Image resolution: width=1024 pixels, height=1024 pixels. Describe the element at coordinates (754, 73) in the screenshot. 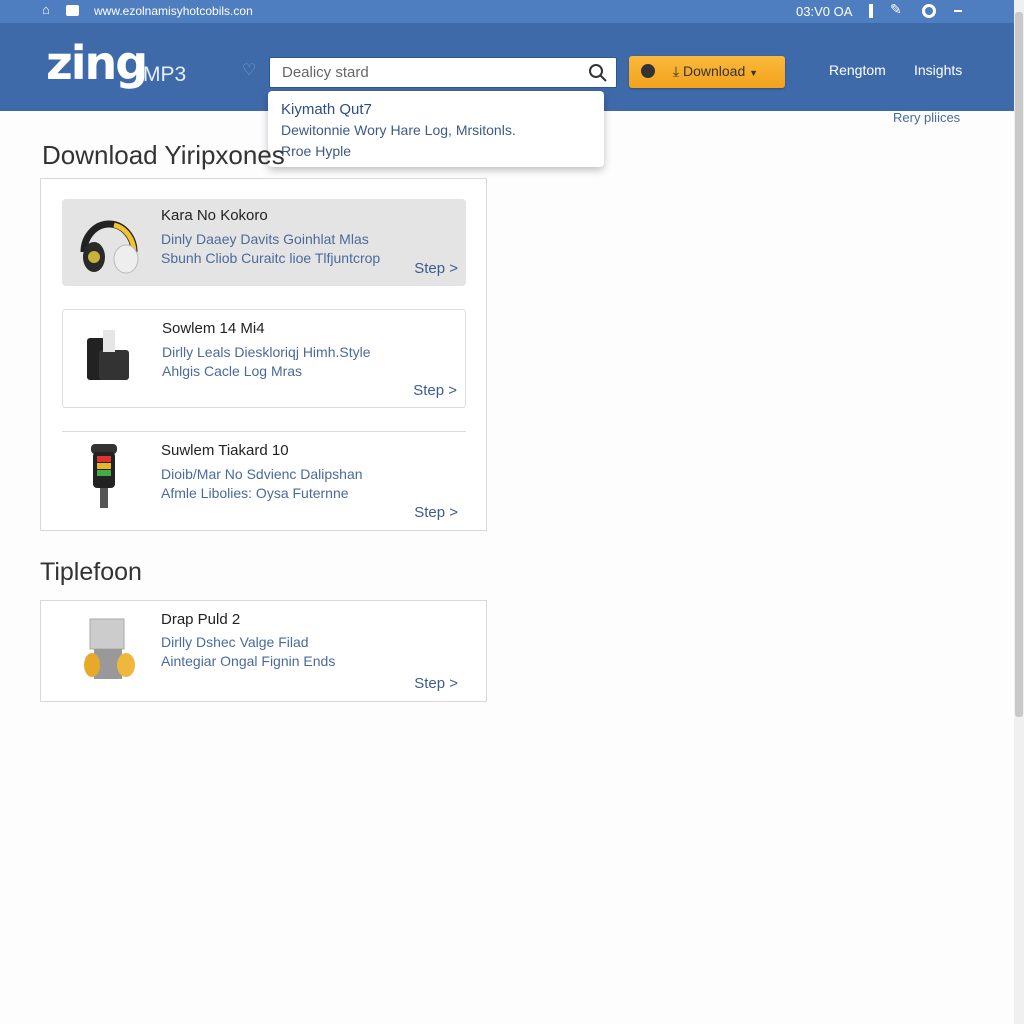

I see `caret-down-icon: ▼` at that location.